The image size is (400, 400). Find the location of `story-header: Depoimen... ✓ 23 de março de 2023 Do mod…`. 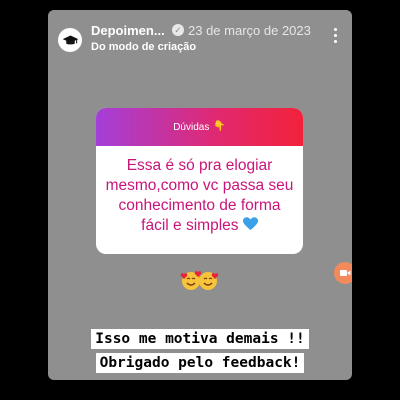

story-header: Depoimen... ✓ 23 de março de 2023 Do mod… is located at coordinates (200, 34).